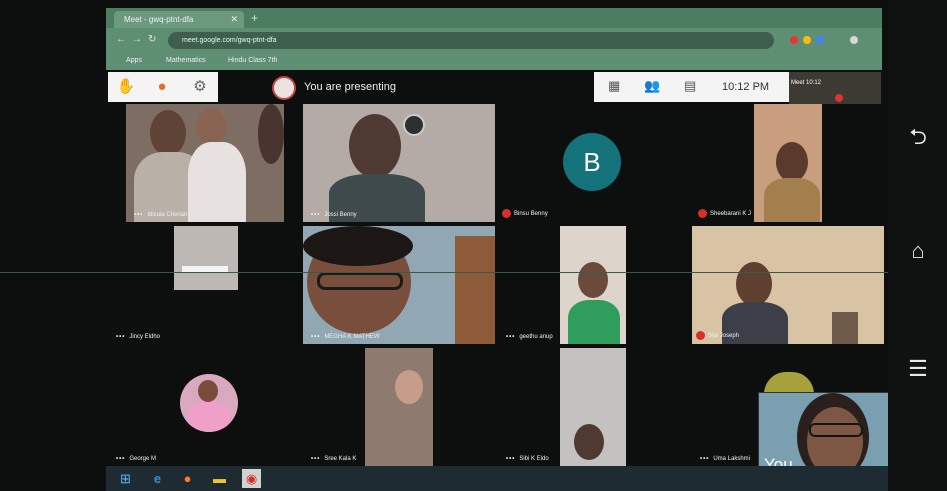 The height and width of the screenshot is (491, 947). I want to click on forward-arrow-icon: →, so click(137, 39).